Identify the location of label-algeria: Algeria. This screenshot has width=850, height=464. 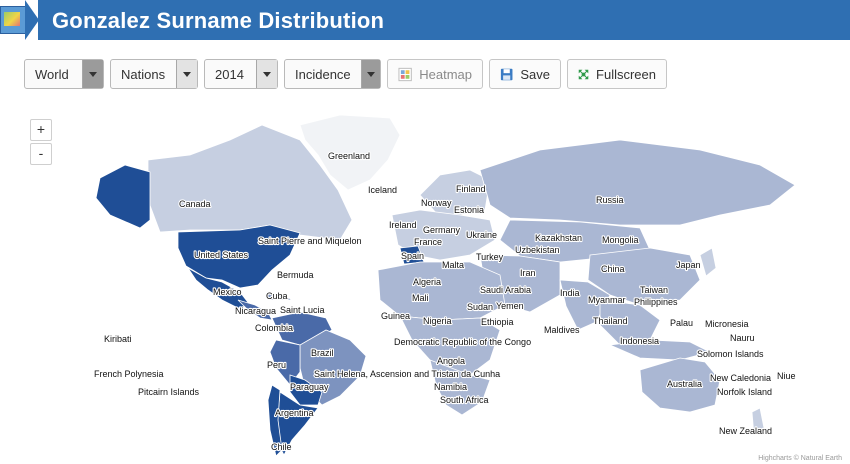
(427, 282).